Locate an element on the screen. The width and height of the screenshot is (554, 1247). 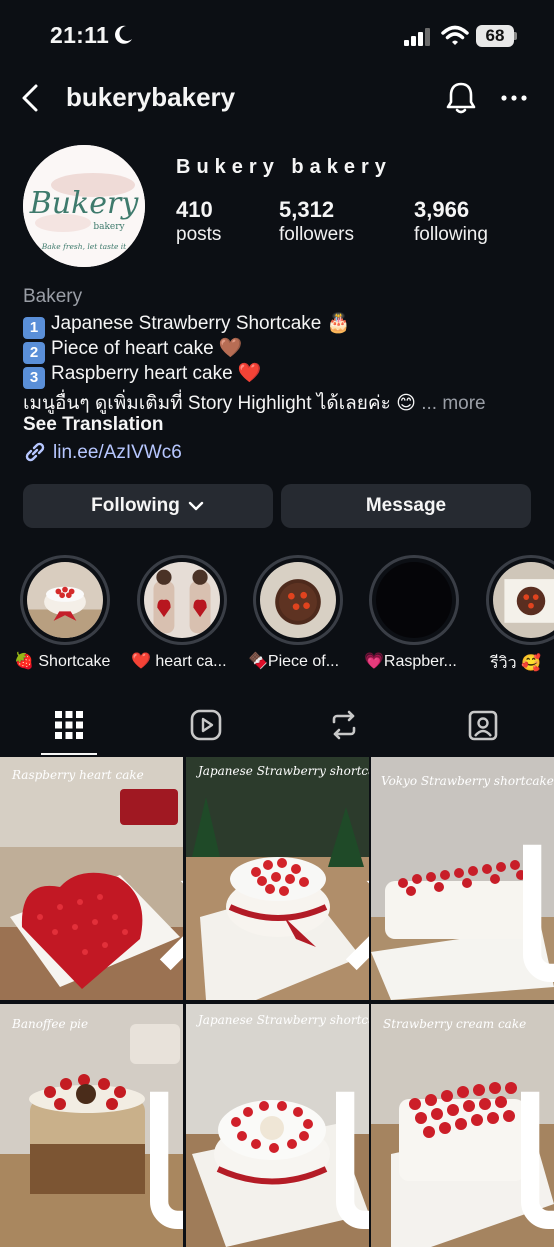
number-badge-3: 3 is located at coordinates (34, 378).